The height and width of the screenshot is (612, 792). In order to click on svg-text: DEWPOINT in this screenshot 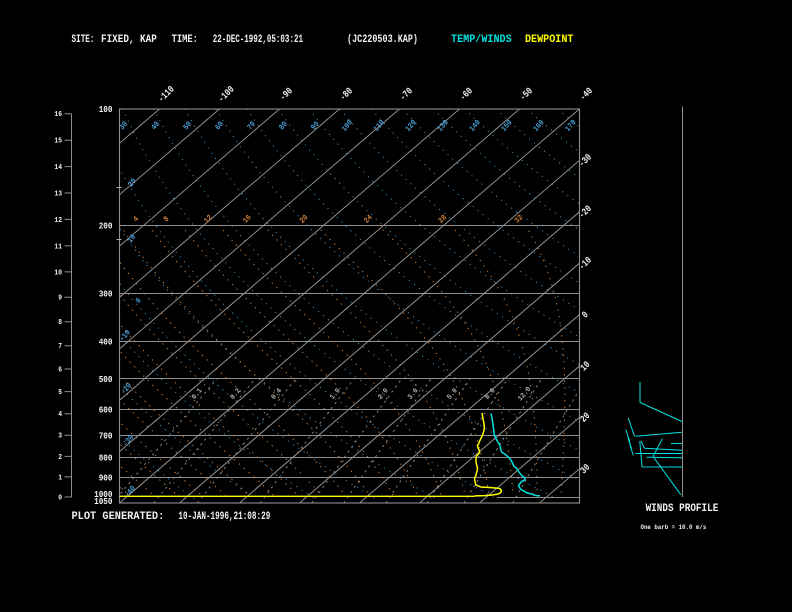, I will do `click(549, 40)`.